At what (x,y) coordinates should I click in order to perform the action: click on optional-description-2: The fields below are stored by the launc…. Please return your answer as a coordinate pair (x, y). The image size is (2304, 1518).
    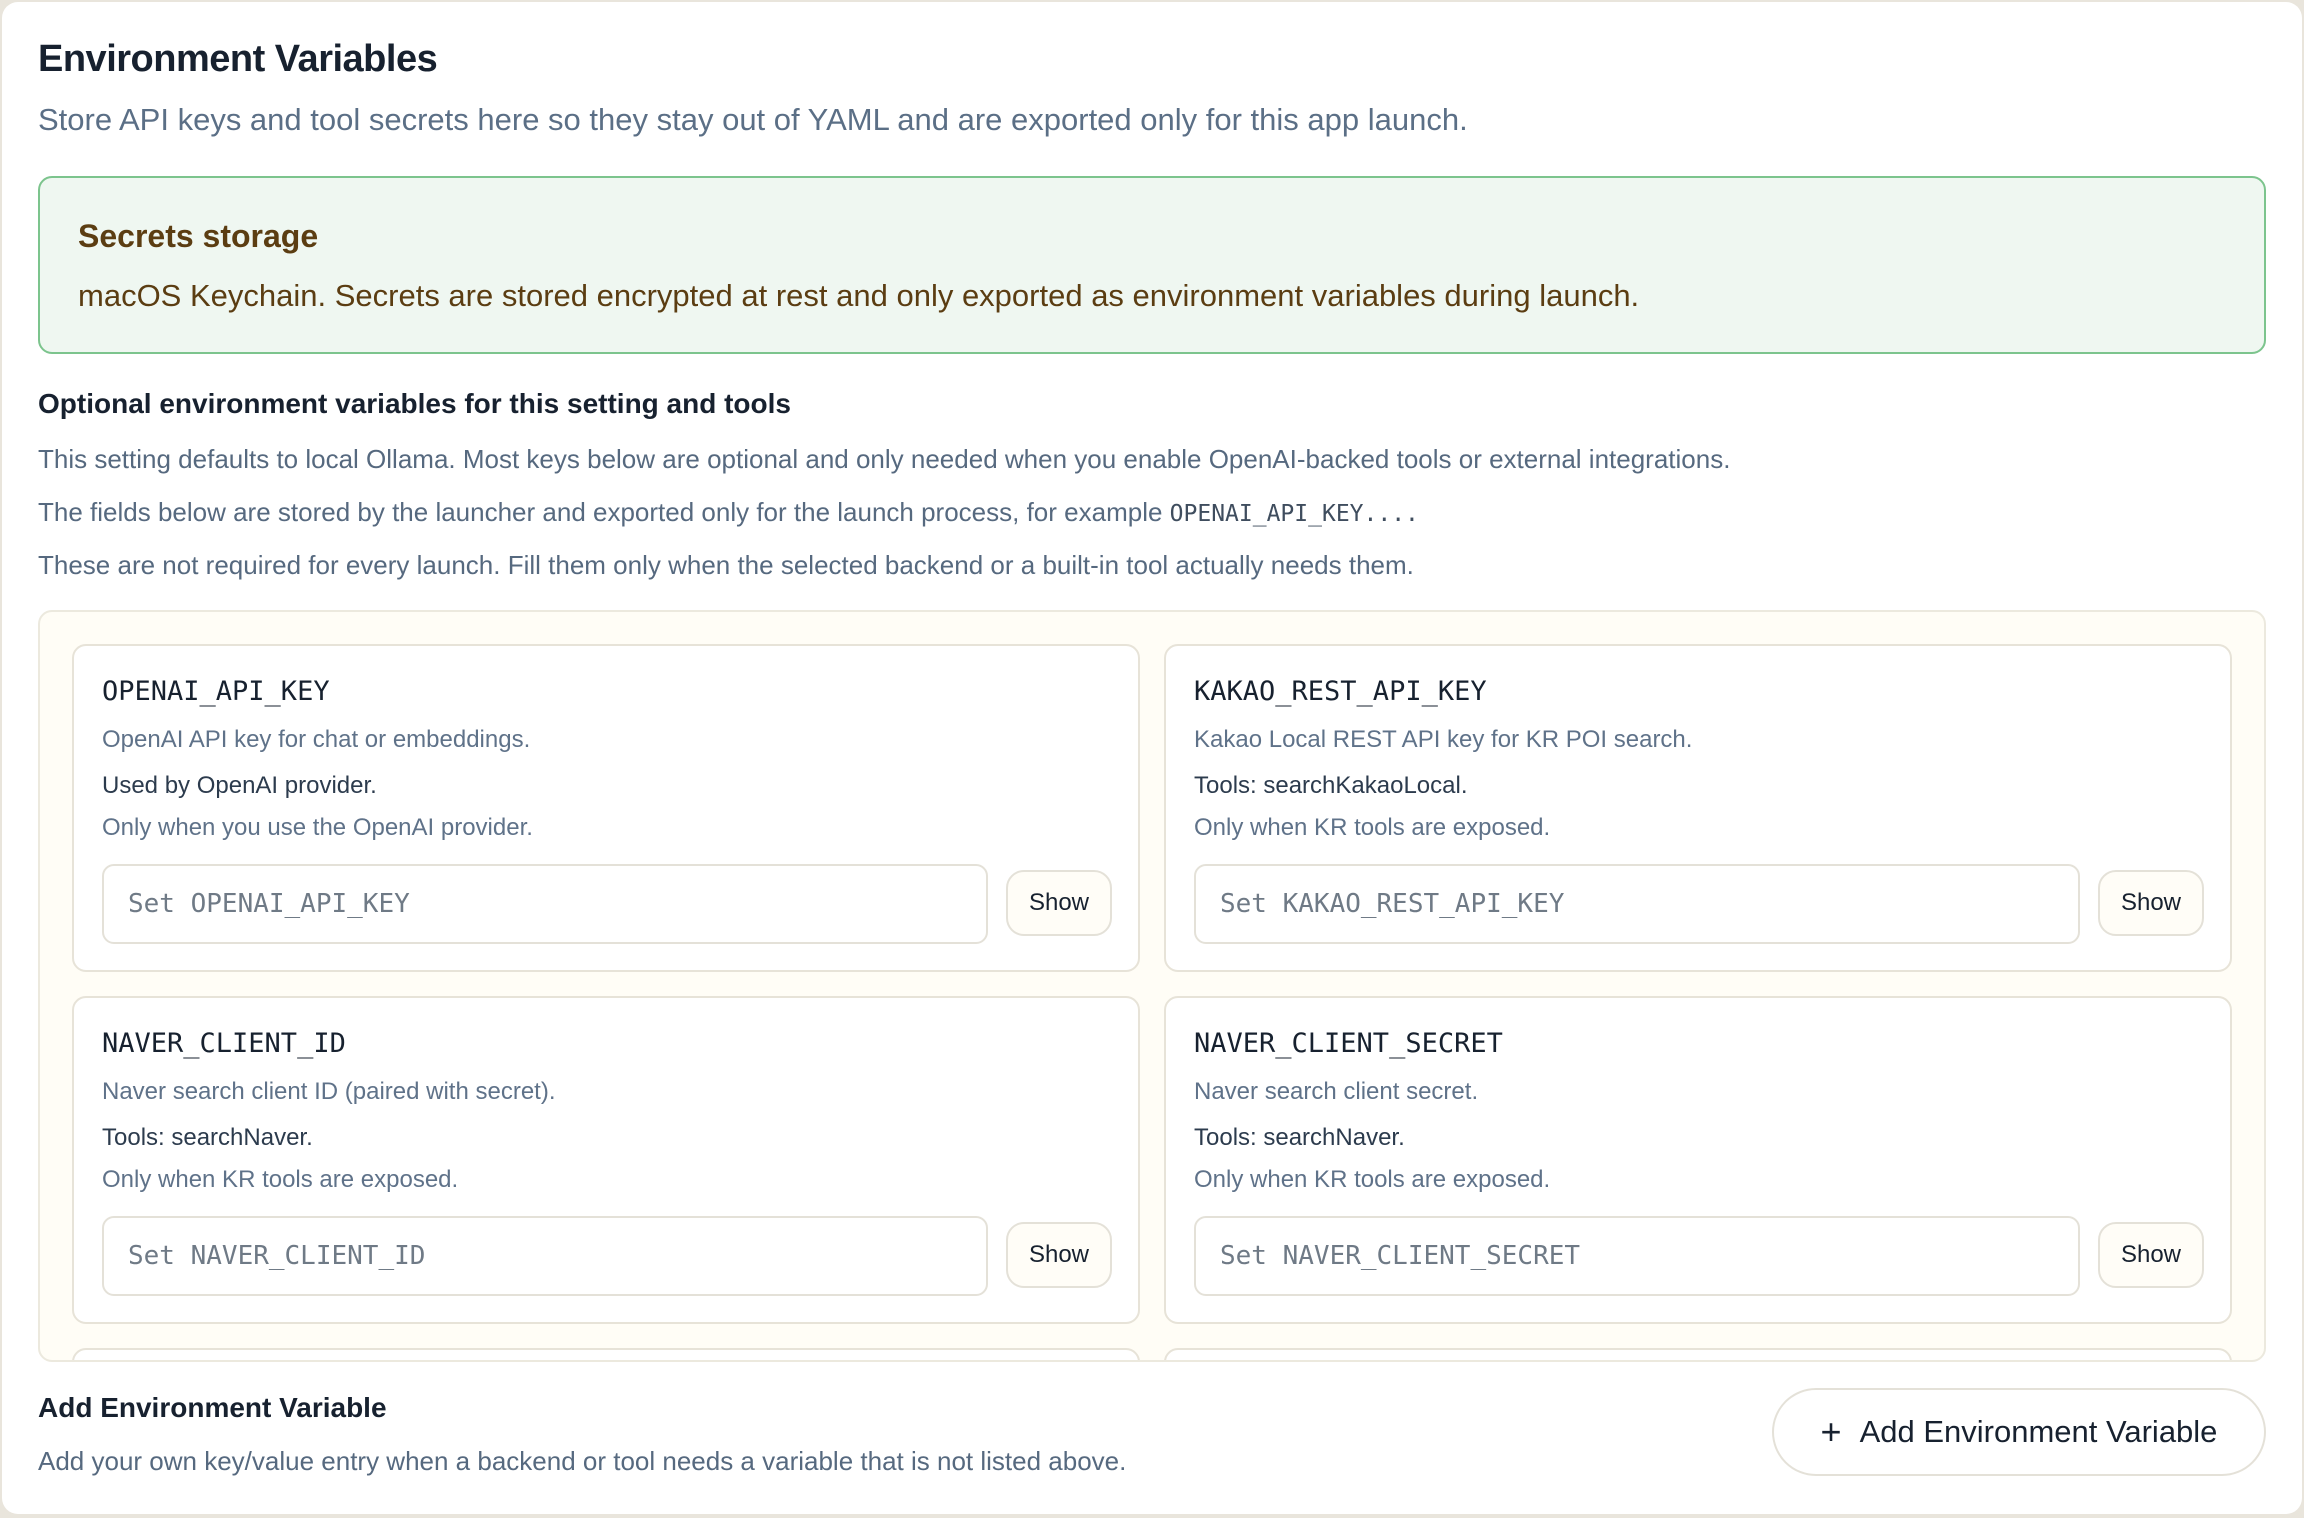
    Looking at the image, I should click on (728, 512).